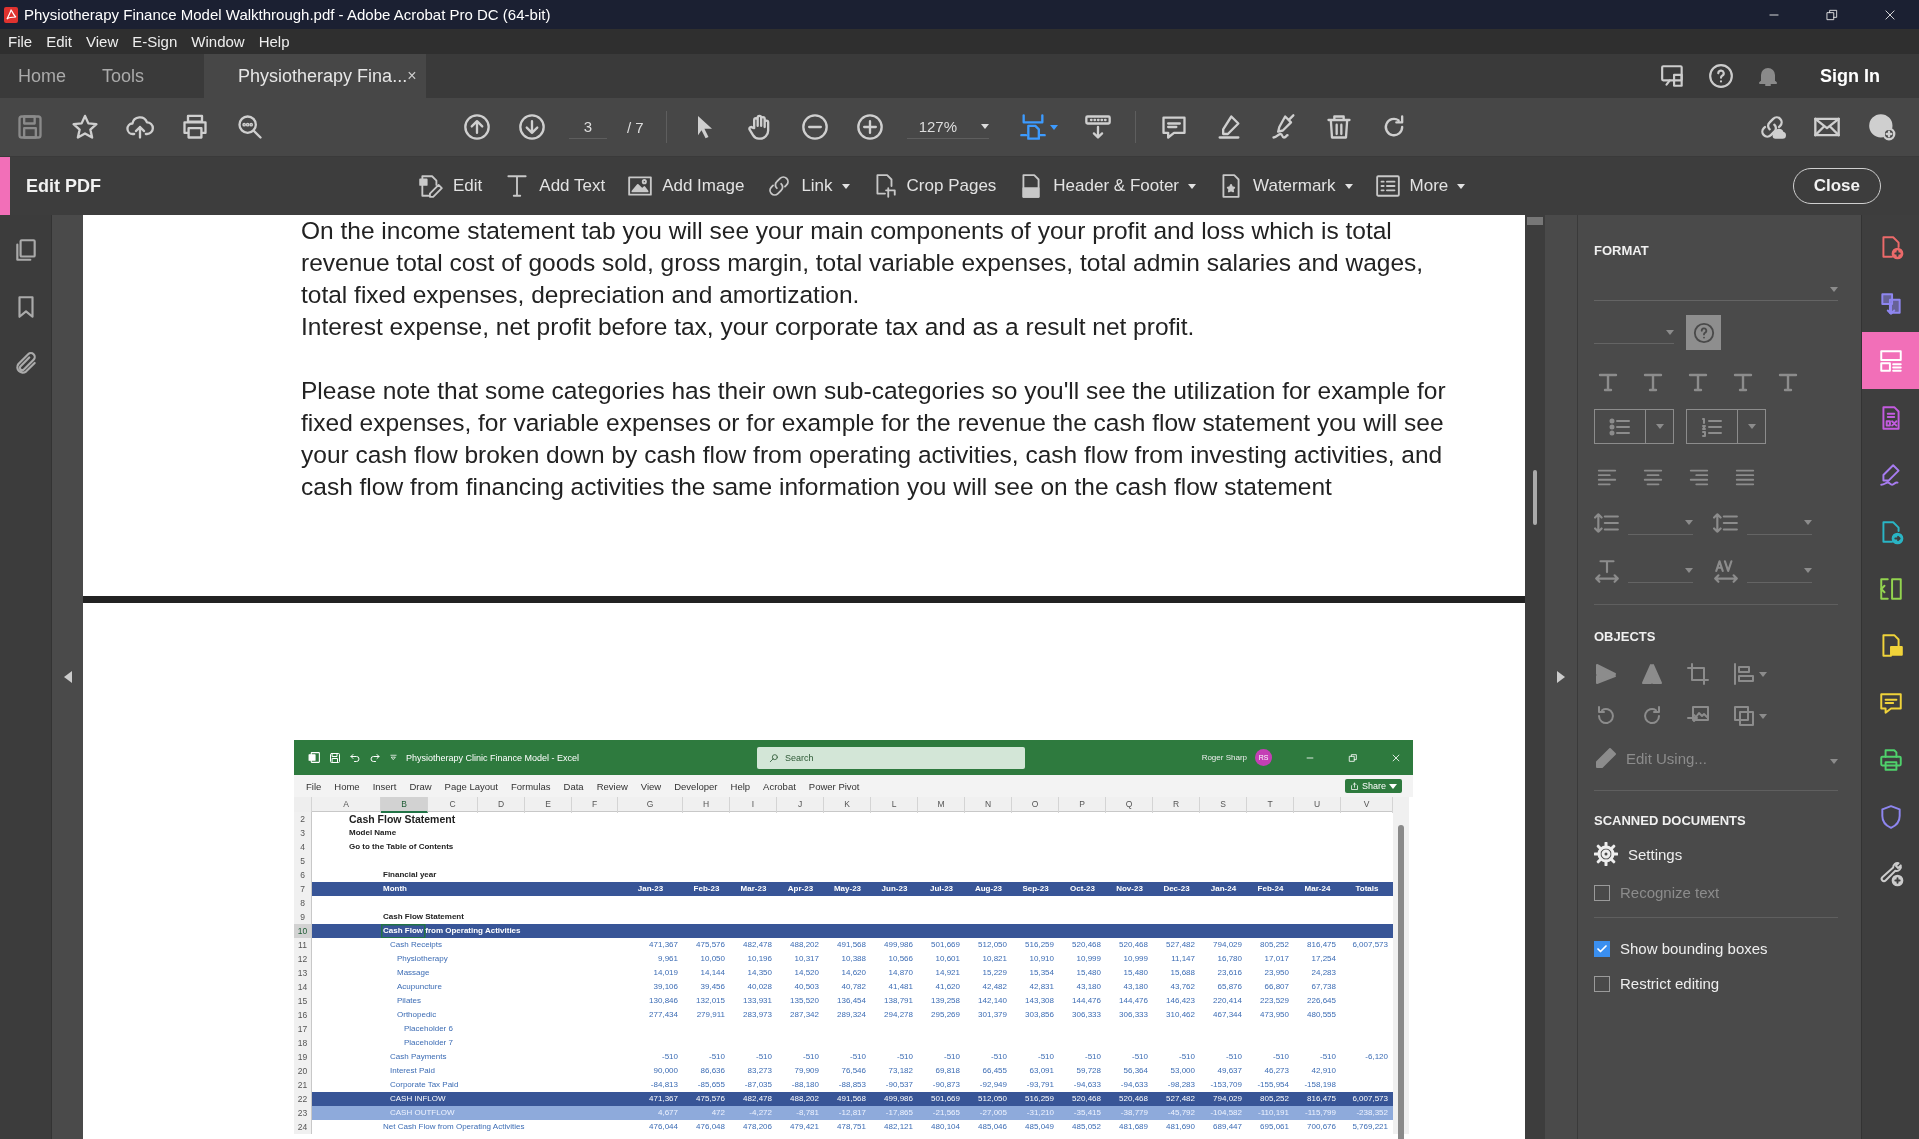  I want to click on menu-item: View, so click(102, 41).